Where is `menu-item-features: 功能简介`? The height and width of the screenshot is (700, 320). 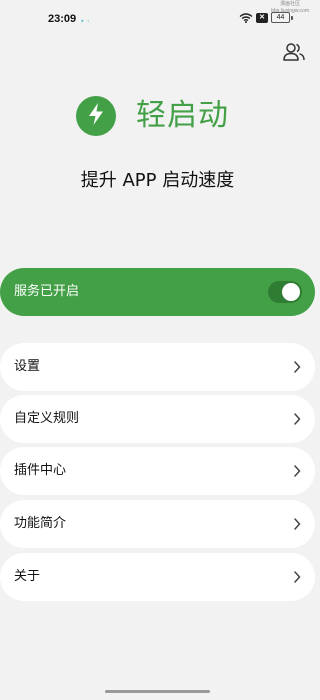
menu-item-features: 功能简介 is located at coordinates (157, 524).